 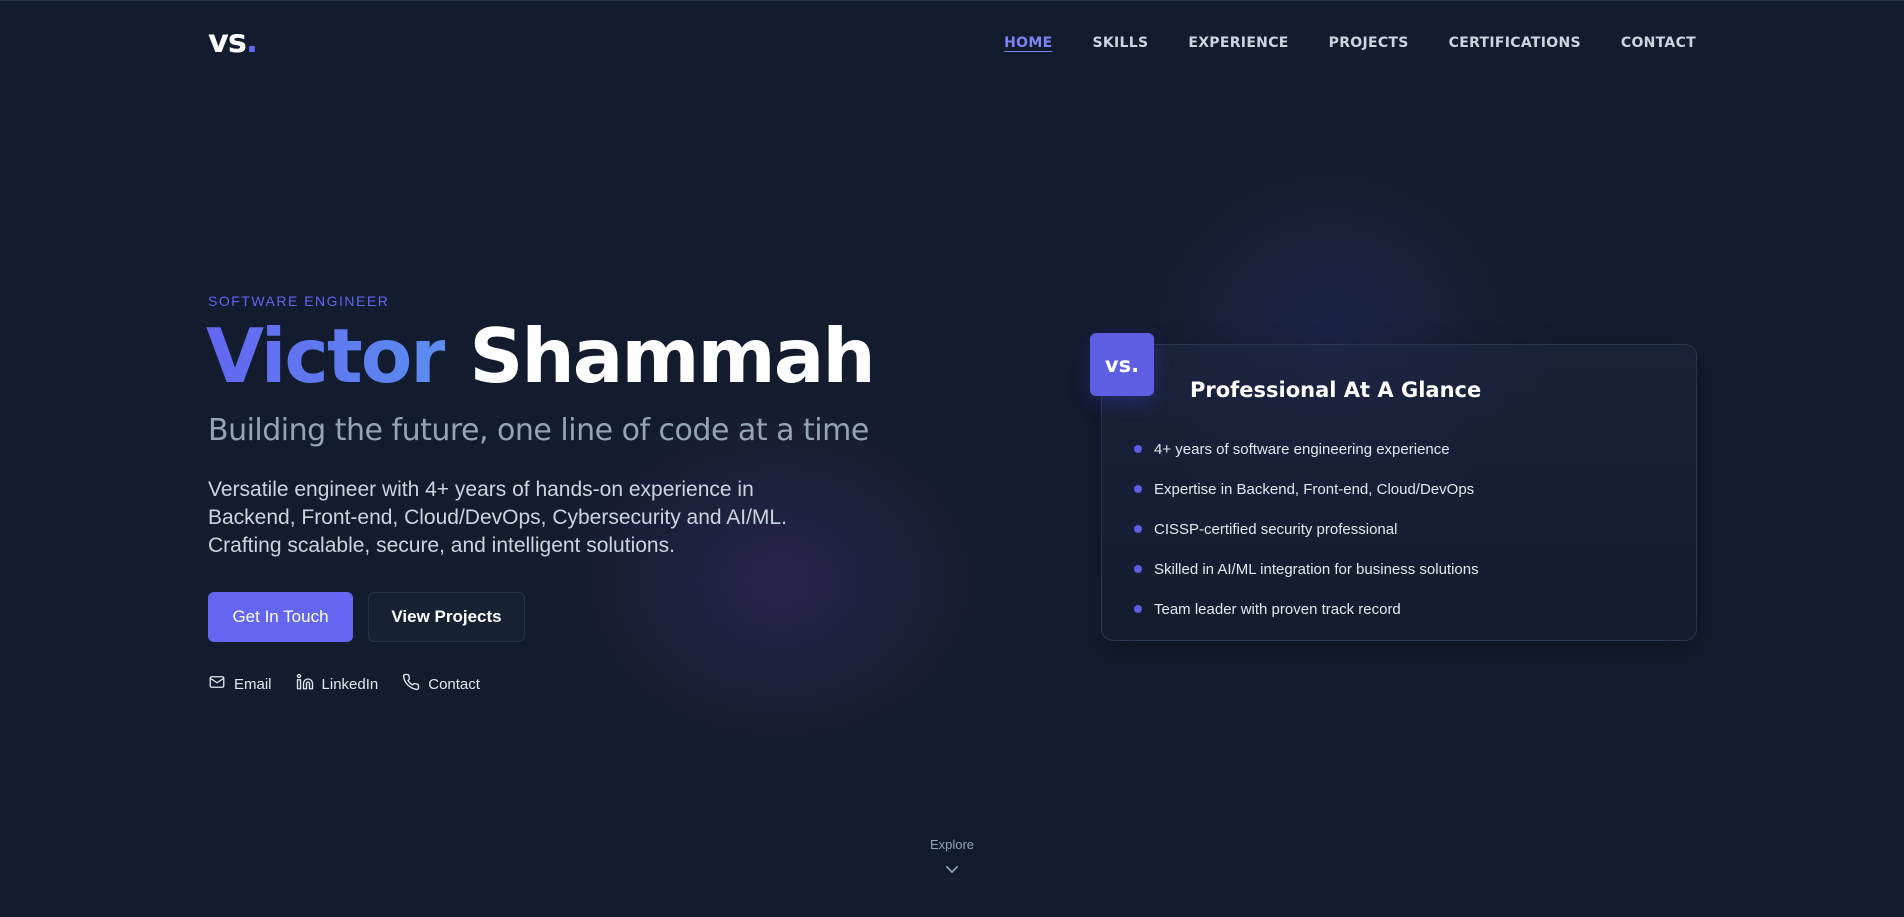 What do you see at coordinates (1369, 43) in the screenshot?
I see `nav-item-projects: PROJECTS` at bounding box center [1369, 43].